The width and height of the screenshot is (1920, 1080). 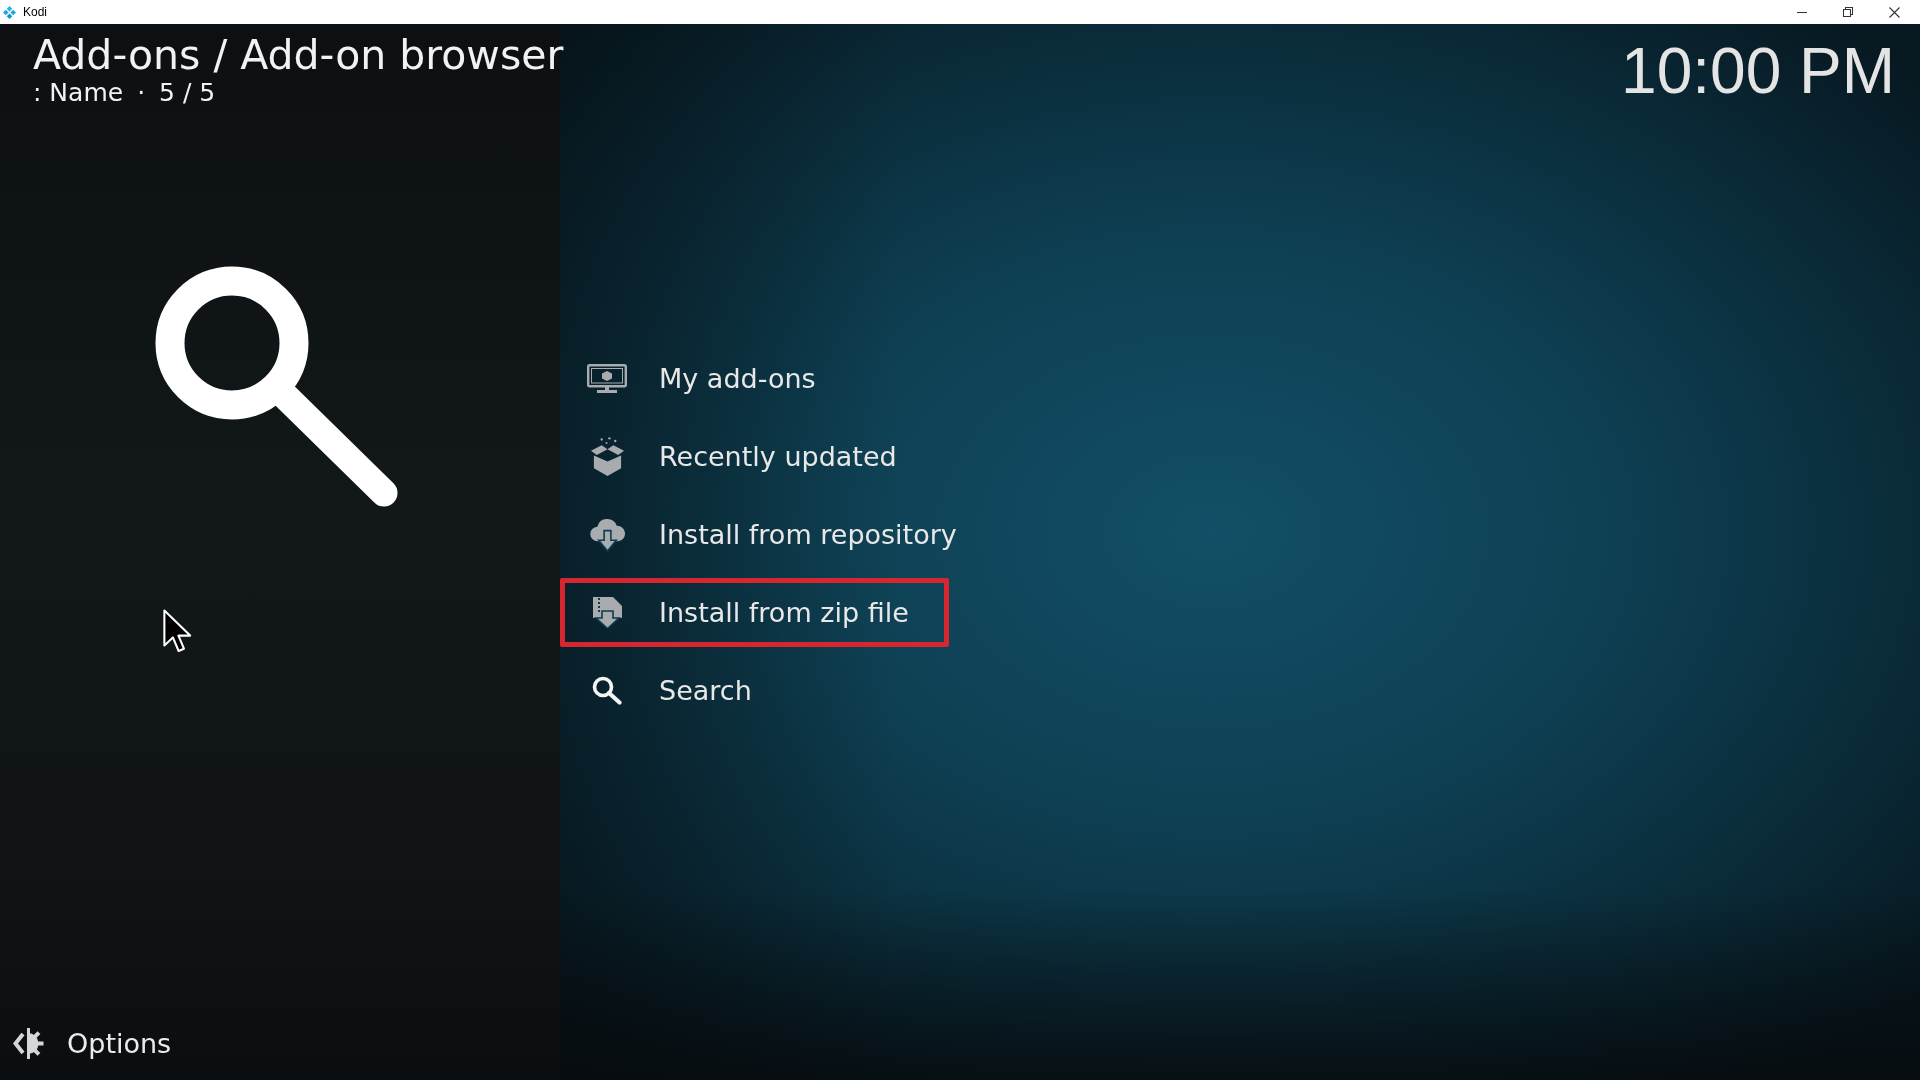 I want to click on minimize-icon, so click(x=1802, y=12).